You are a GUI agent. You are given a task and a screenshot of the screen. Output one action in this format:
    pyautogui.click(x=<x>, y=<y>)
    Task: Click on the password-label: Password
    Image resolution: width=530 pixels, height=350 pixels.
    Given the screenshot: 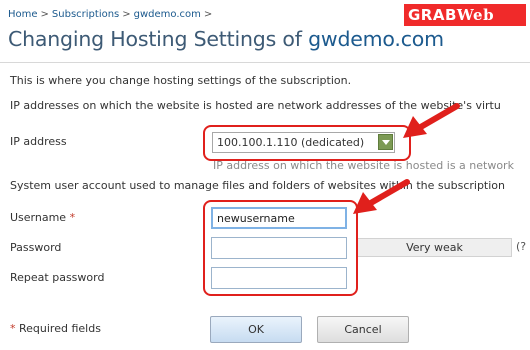 What is the action you would take?
    pyautogui.click(x=36, y=247)
    